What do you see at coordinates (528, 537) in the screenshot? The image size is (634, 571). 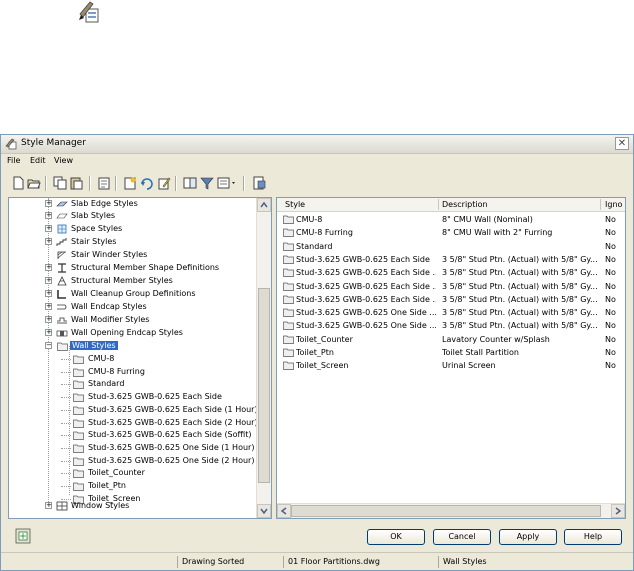 I see `apply-button: Apply` at bounding box center [528, 537].